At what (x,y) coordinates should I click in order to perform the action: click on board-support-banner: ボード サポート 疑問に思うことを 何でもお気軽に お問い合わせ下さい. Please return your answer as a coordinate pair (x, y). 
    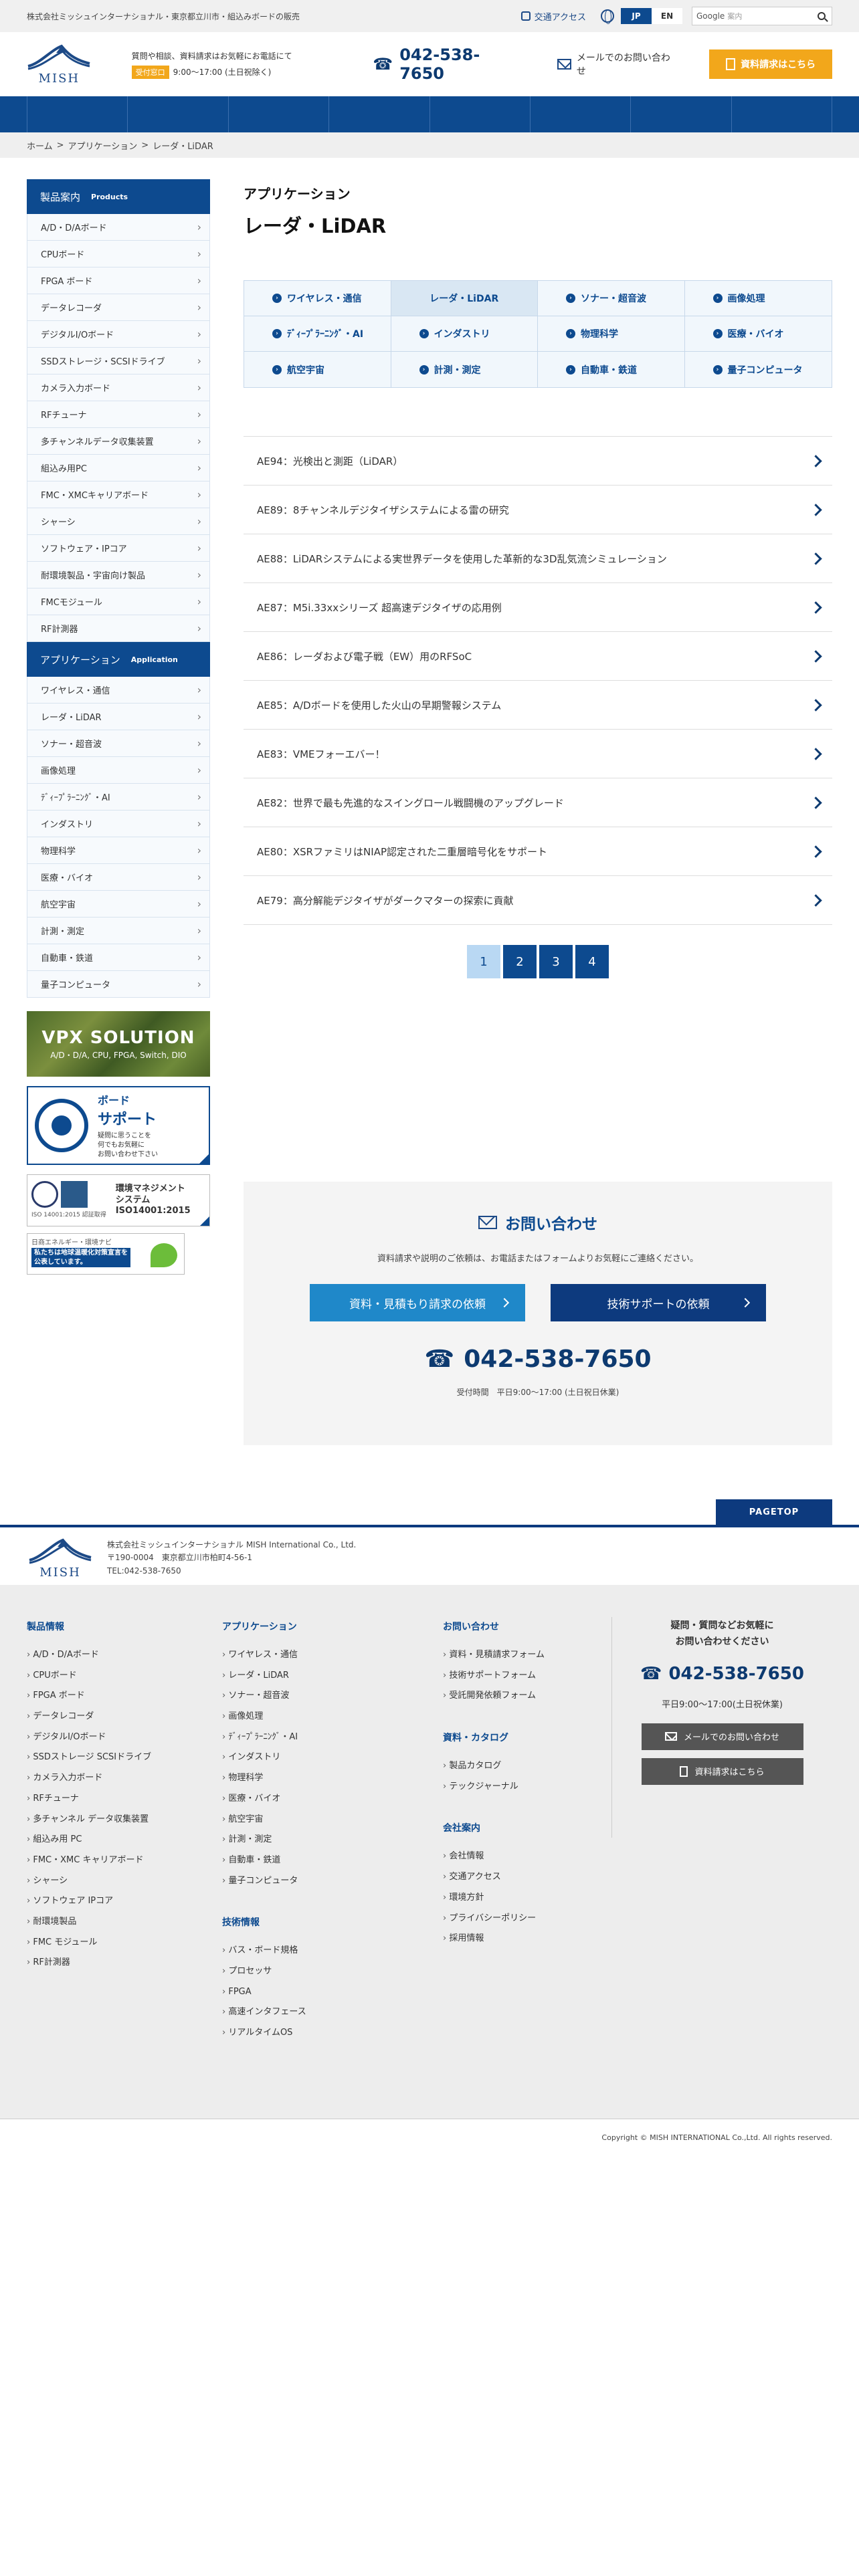
    Looking at the image, I should click on (118, 1125).